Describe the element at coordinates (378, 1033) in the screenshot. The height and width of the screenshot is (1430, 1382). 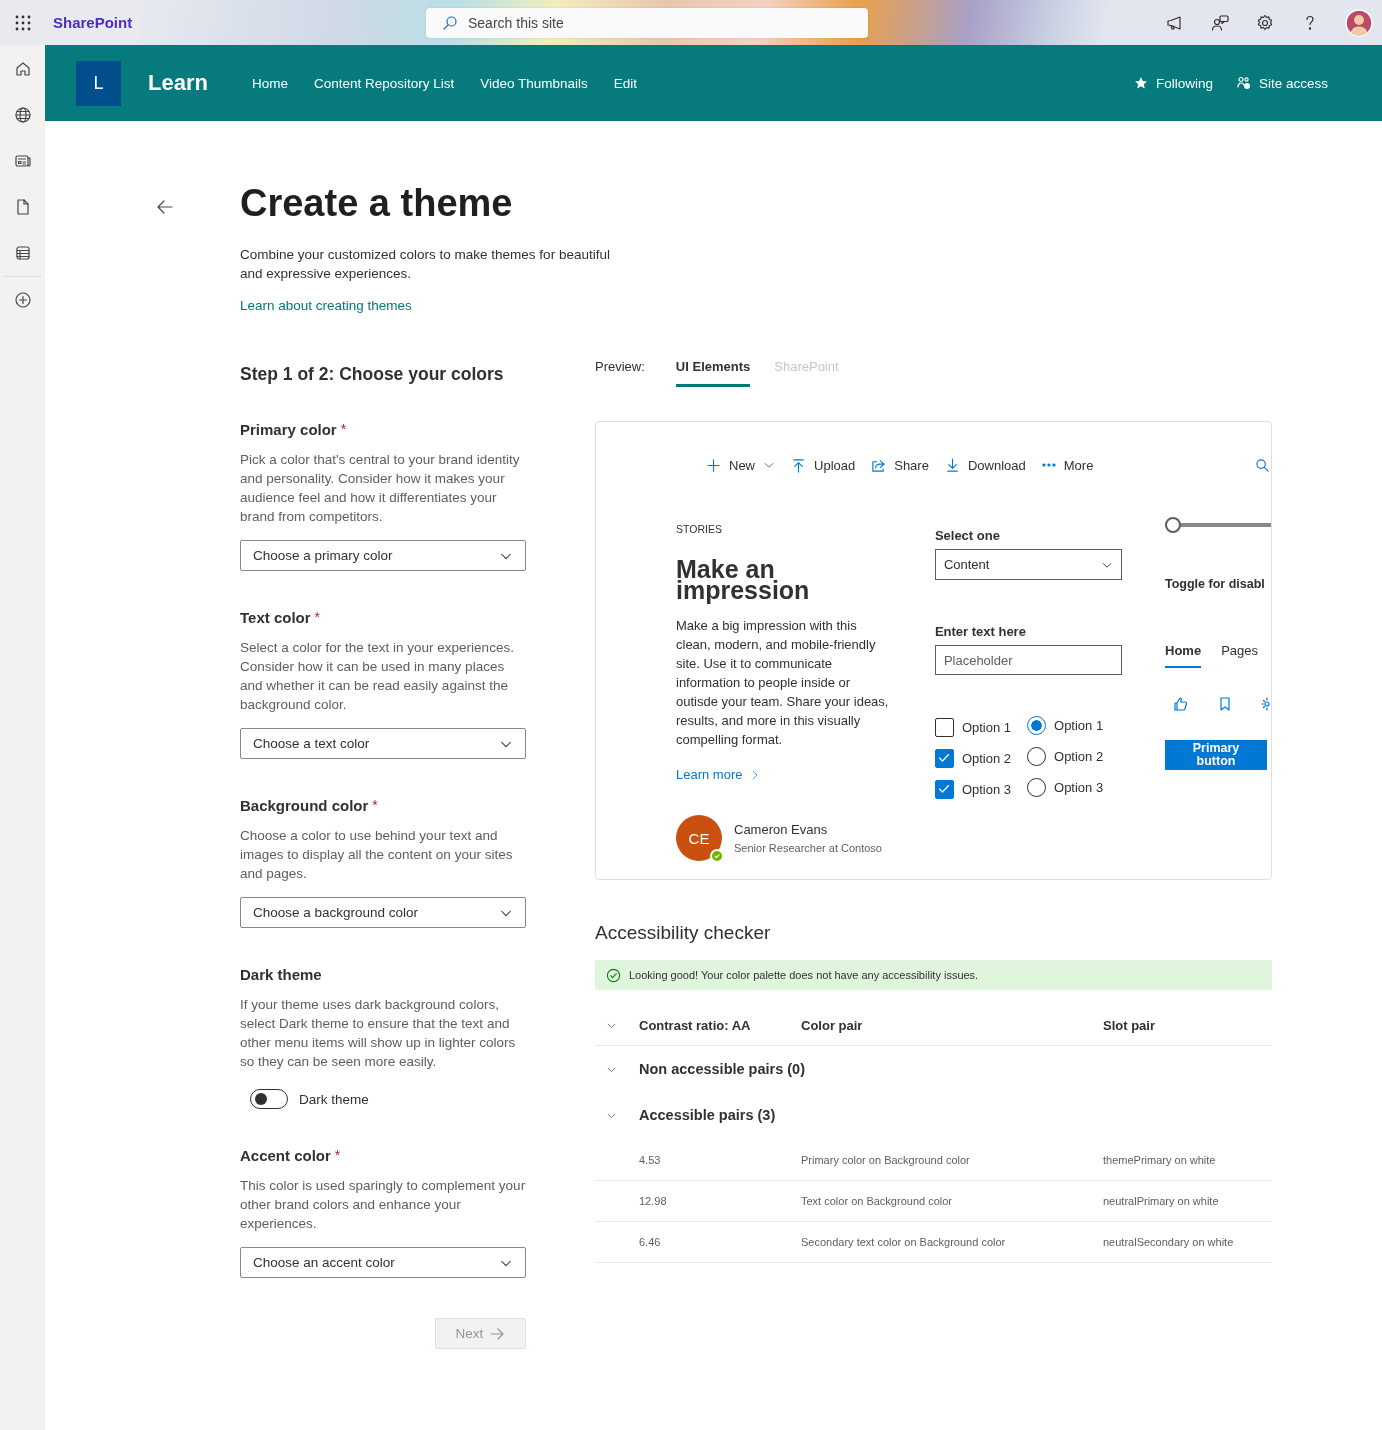
I see `section-description: If your theme uses dark background colors, select Dark theme to ensure that the text and other menu items will show up in lighter colors so they can be seen more easily.` at that location.